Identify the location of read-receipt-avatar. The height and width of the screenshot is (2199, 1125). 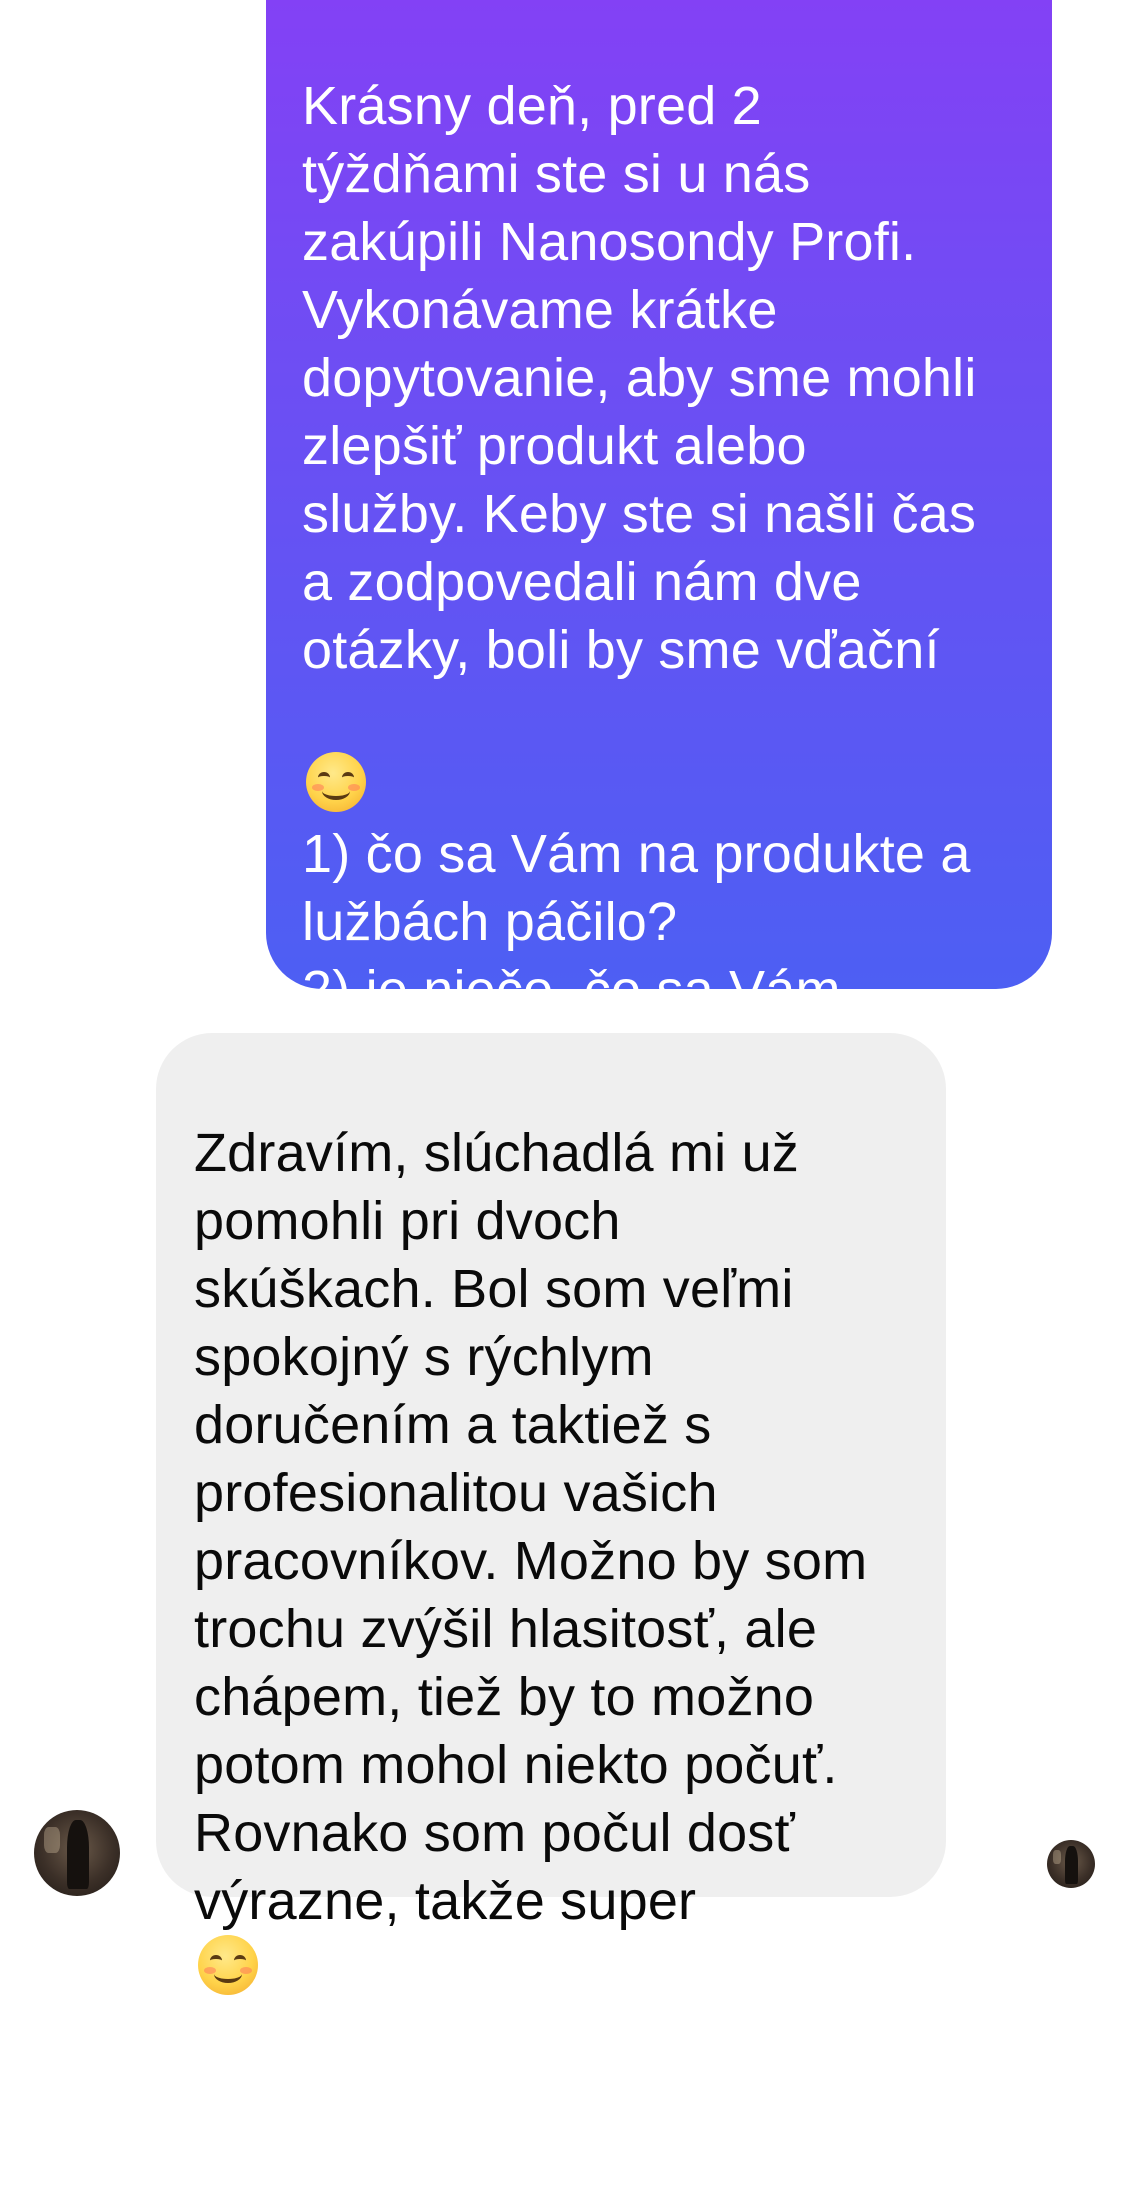
(1071, 1864).